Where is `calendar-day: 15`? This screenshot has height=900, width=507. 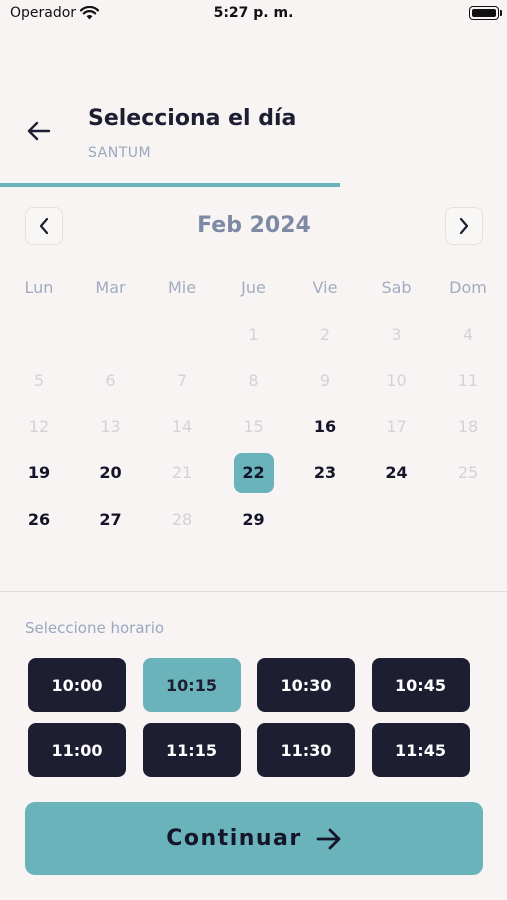 calendar-day: 15 is located at coordinates (253, 427).